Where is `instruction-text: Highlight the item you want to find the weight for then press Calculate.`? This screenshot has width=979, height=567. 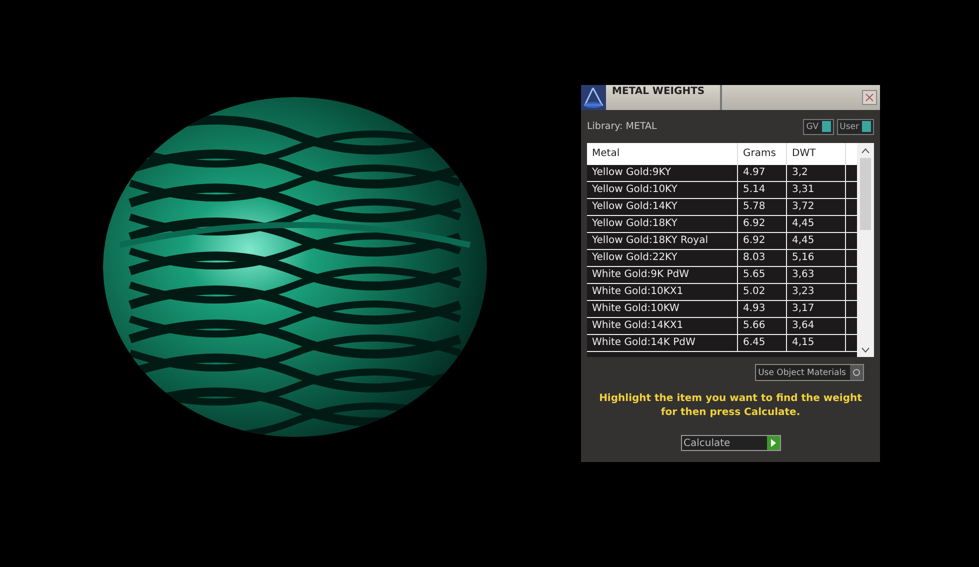
instruction-text: Highlight the item you want to find the weight for then press Calculate. is located at coordinates (730, 406).